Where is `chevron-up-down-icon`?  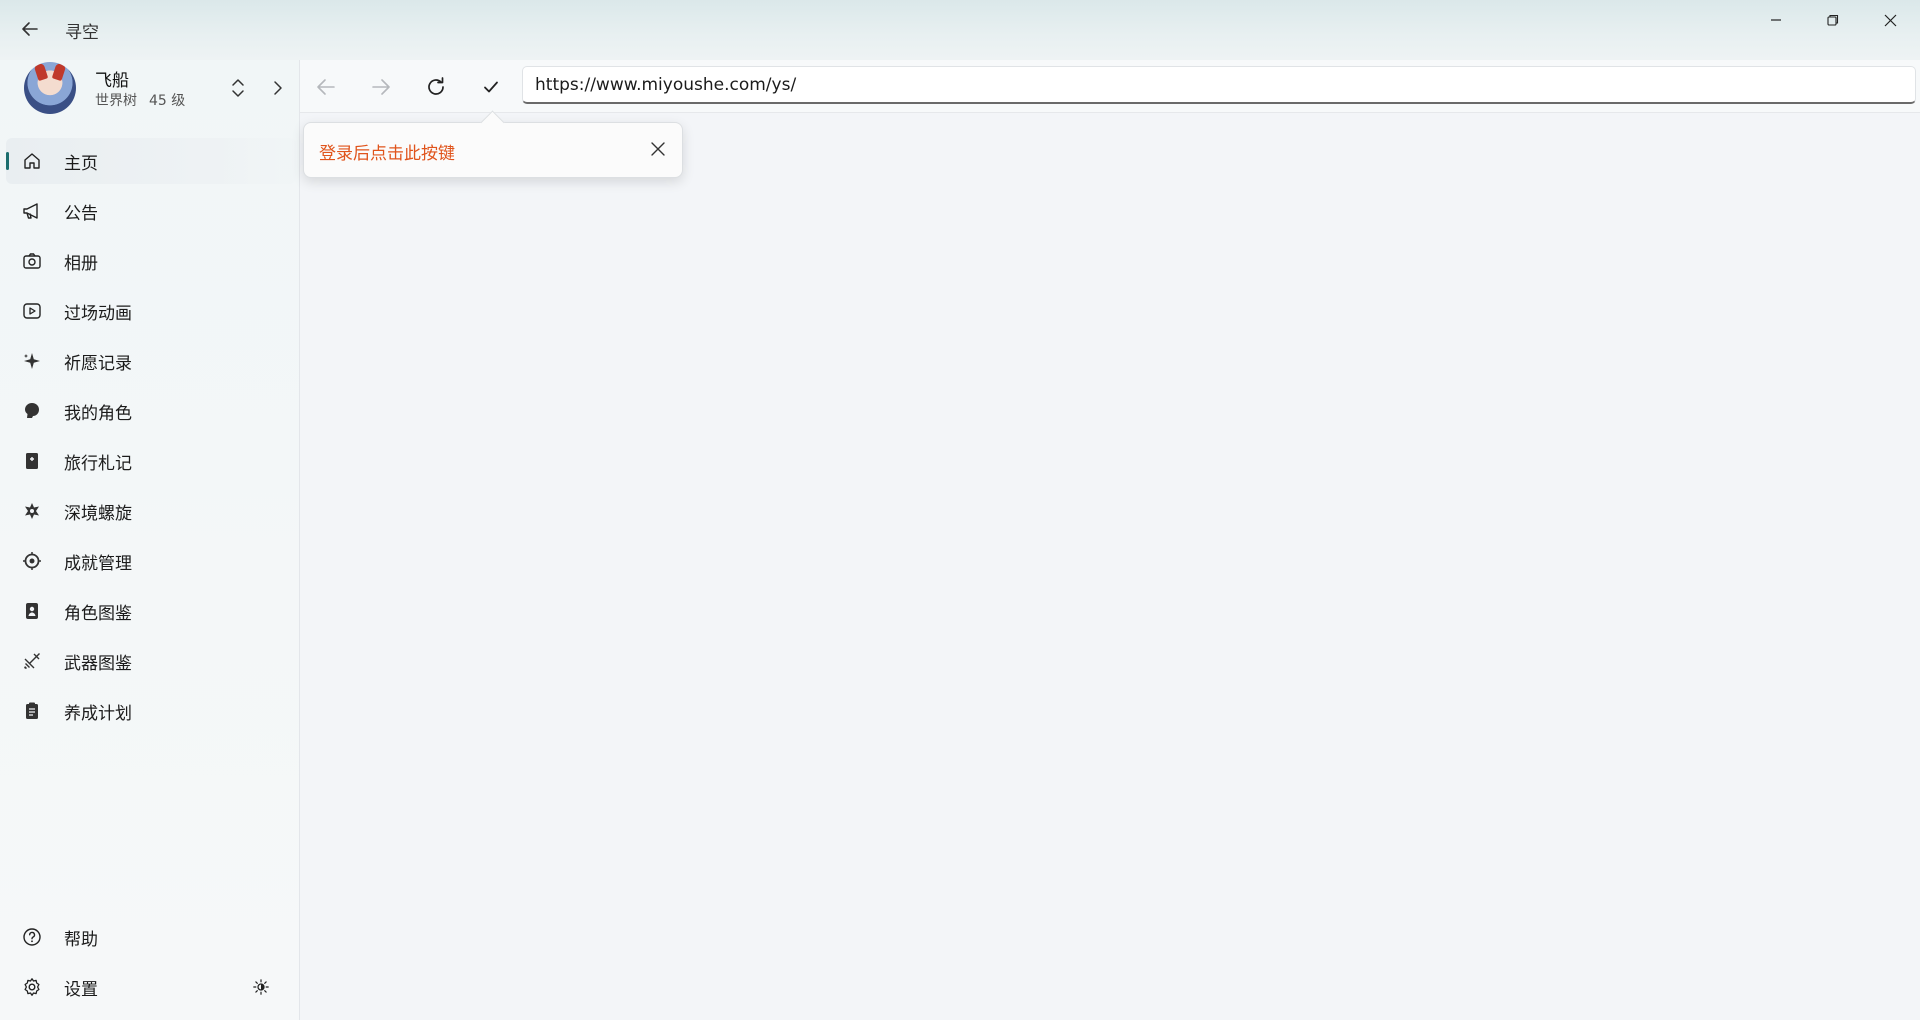 chevron-up-down-icon is located at coordinates (238, 88).